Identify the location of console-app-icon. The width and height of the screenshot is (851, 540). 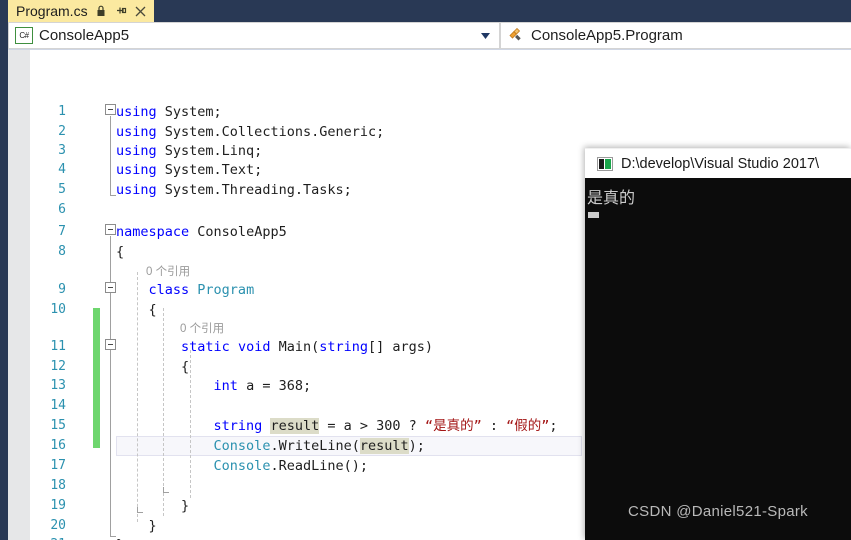
(605, 163).